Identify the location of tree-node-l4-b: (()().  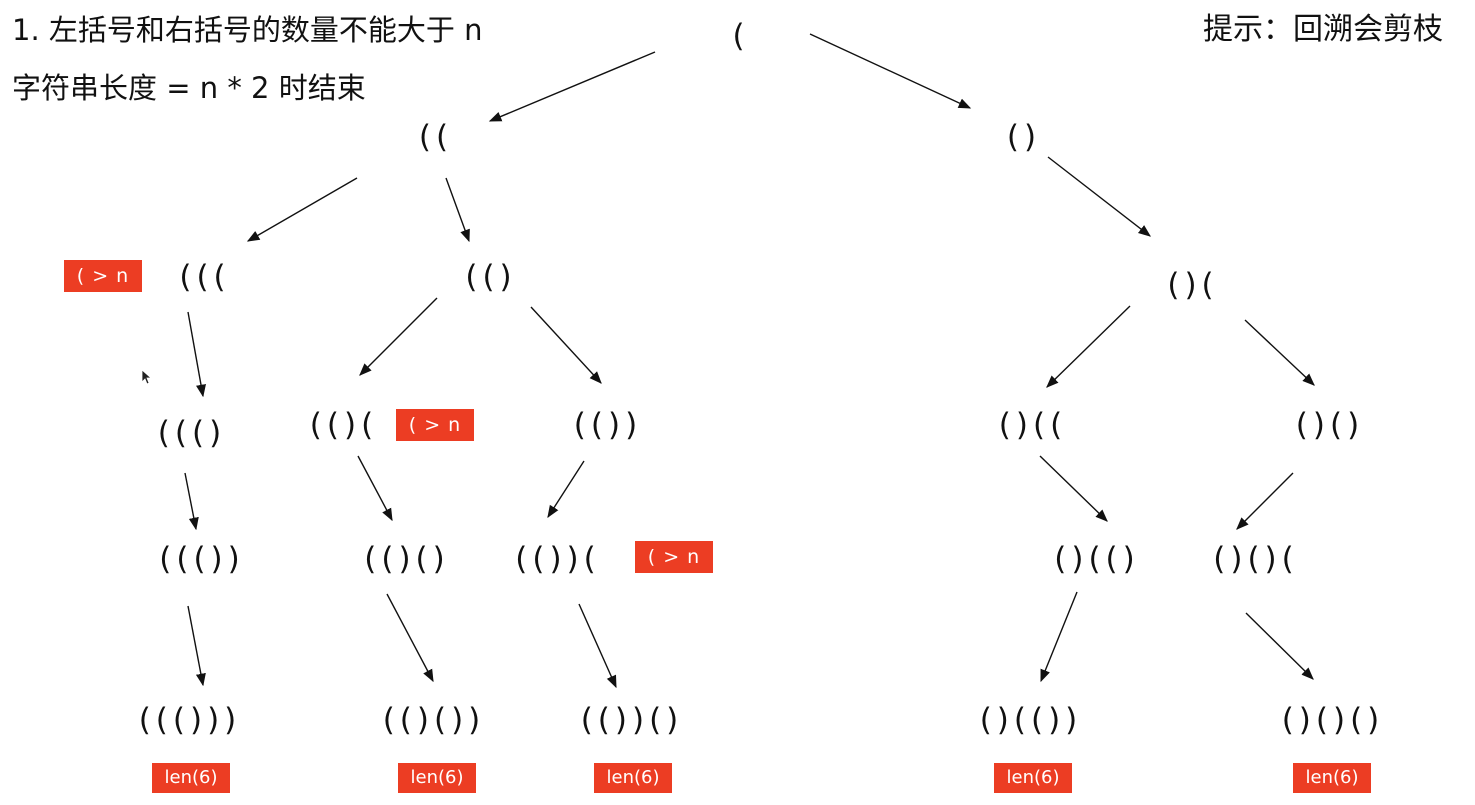
(407, 559).